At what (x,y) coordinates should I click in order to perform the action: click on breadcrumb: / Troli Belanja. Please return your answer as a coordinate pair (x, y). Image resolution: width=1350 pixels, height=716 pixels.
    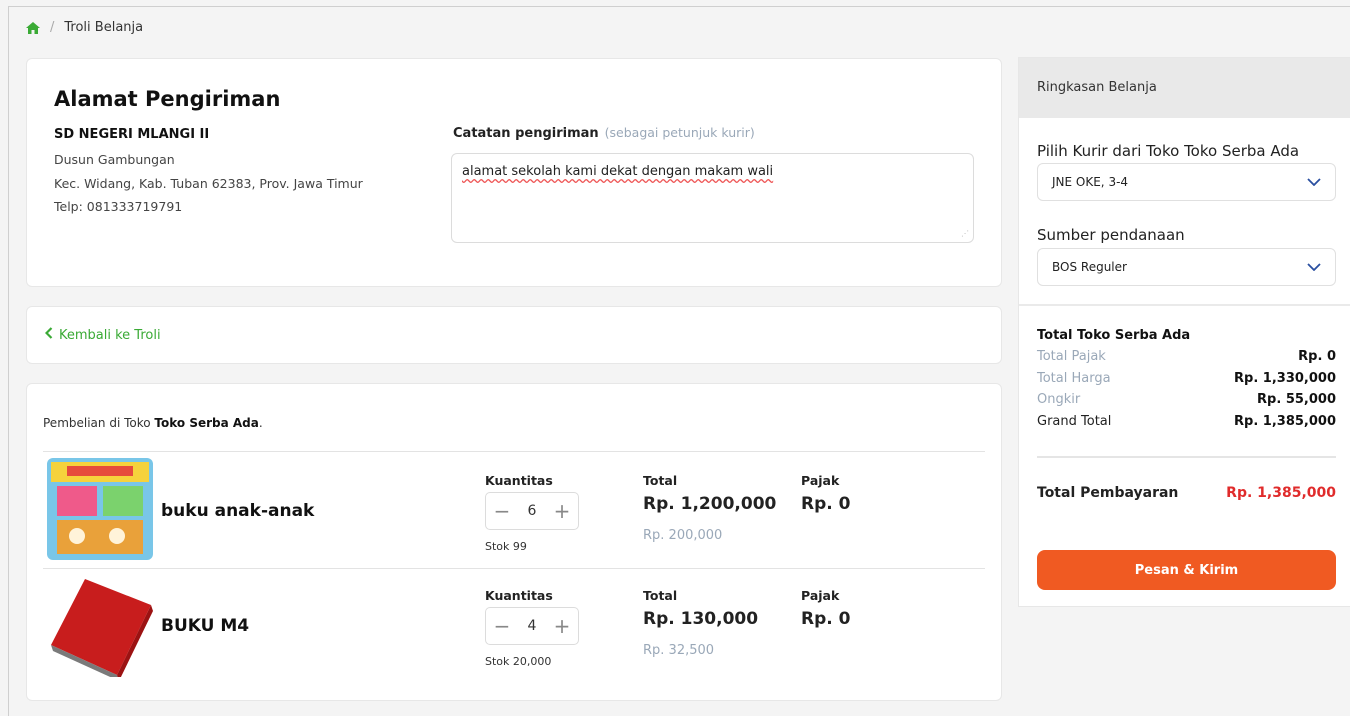
    Looking at the image, I should click on (84, 27).